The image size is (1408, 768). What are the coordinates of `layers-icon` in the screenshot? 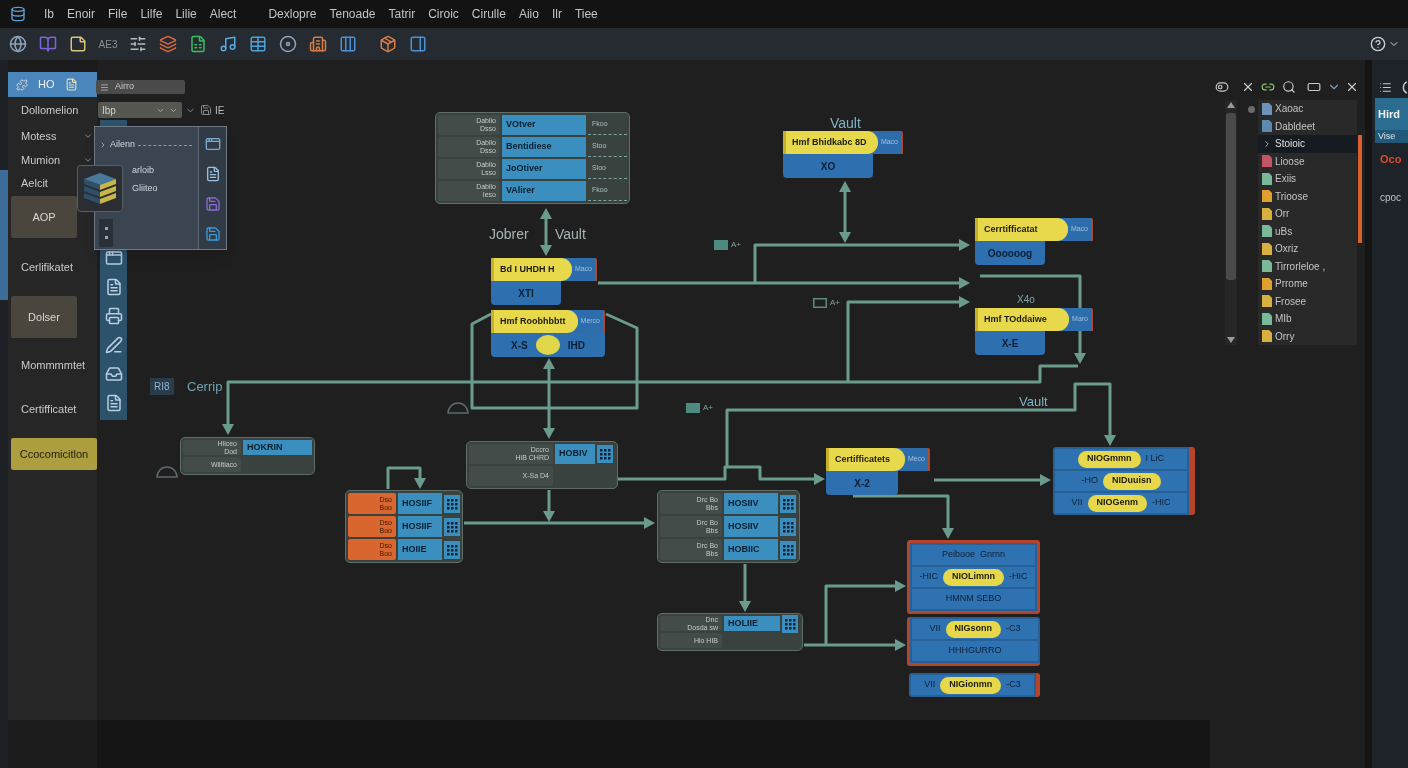 It's located at (168, 44).